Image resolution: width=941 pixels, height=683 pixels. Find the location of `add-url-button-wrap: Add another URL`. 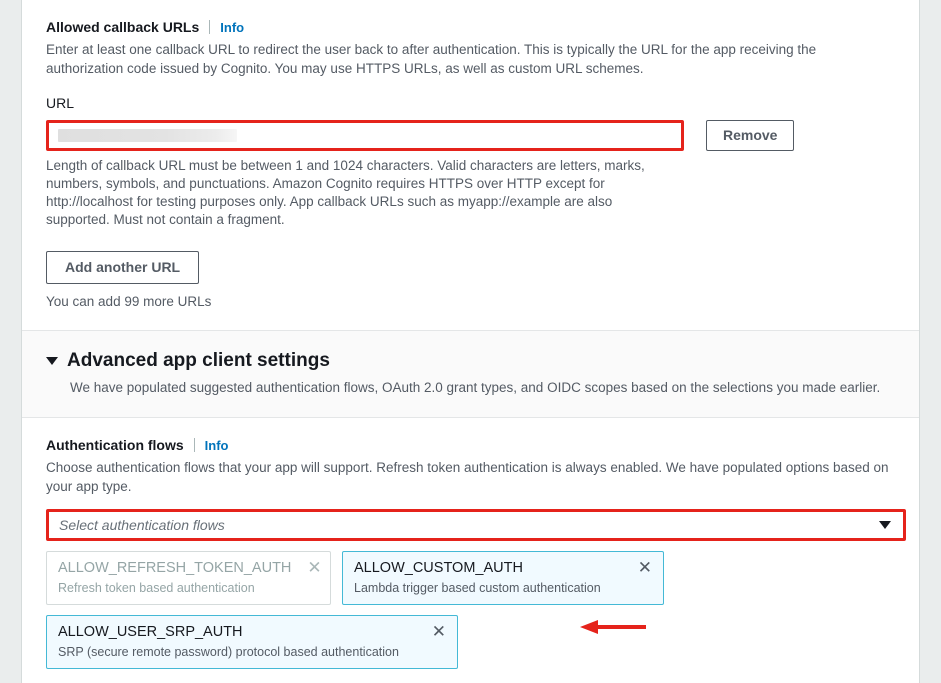

add-url-button-wrap: Add another URL is located at coordinates (470, 256).